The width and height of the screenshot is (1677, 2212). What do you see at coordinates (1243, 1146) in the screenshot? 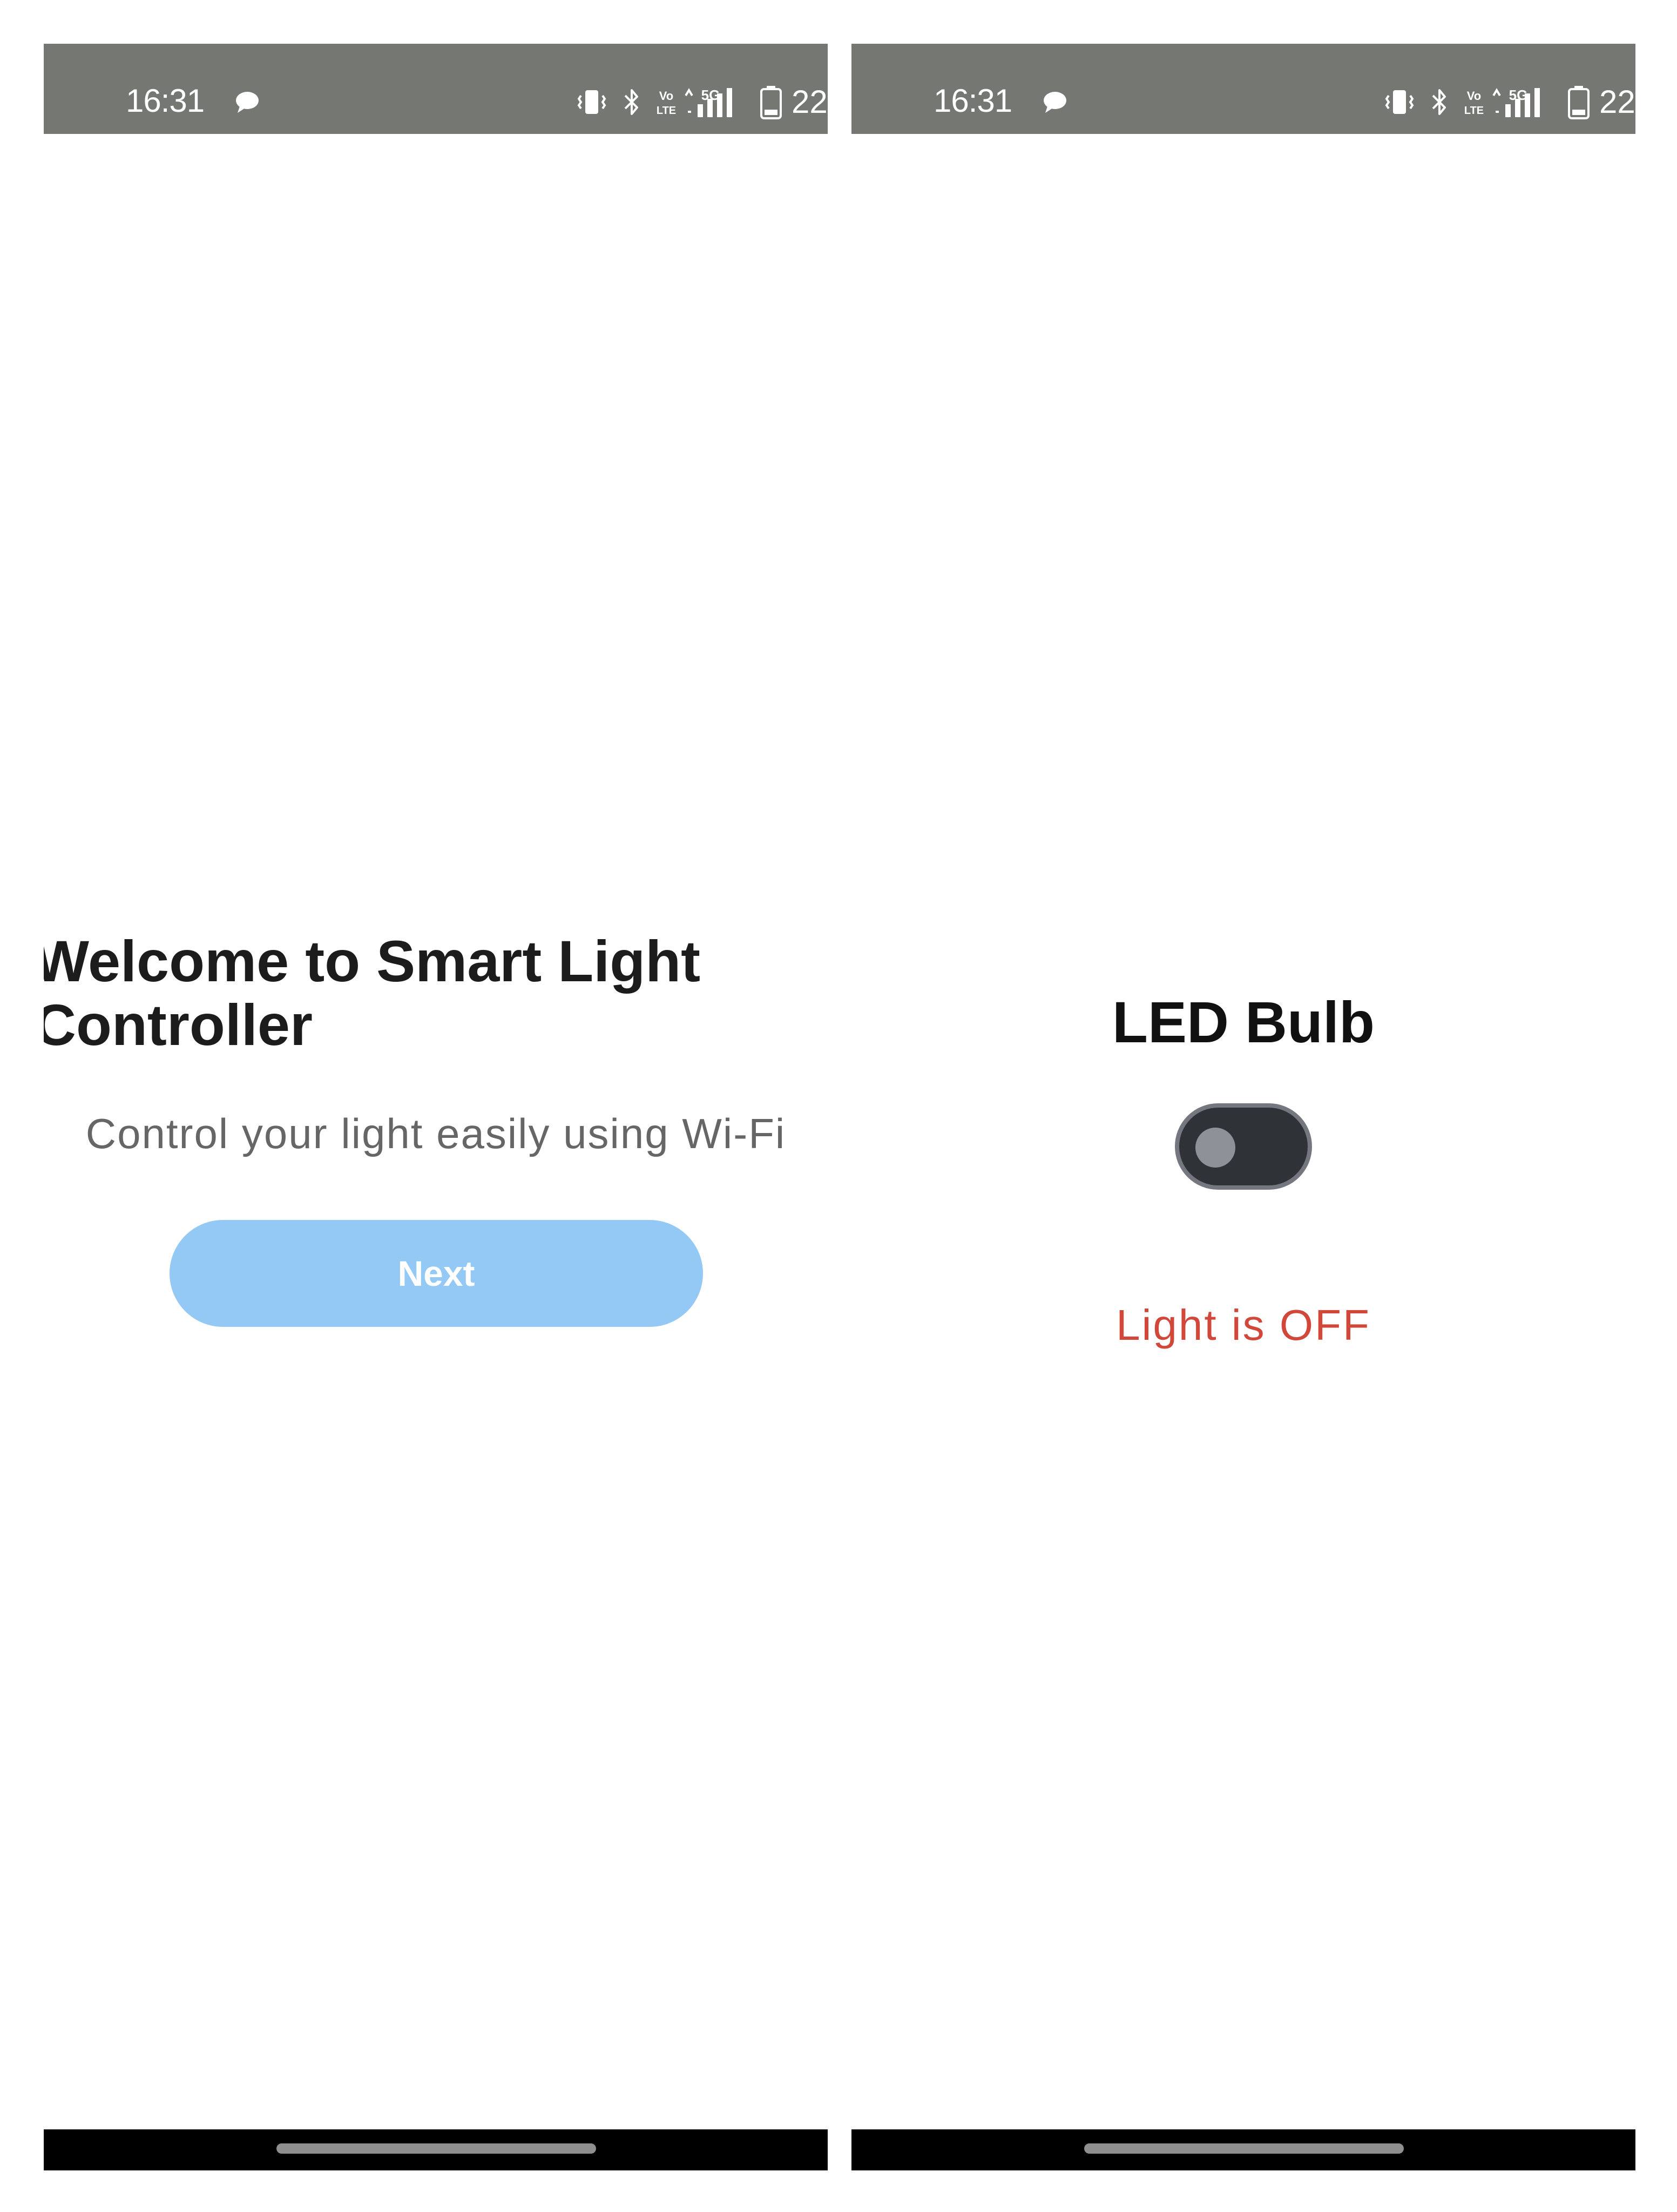
I see `light-switch` at bounding box center [1243, 1146].